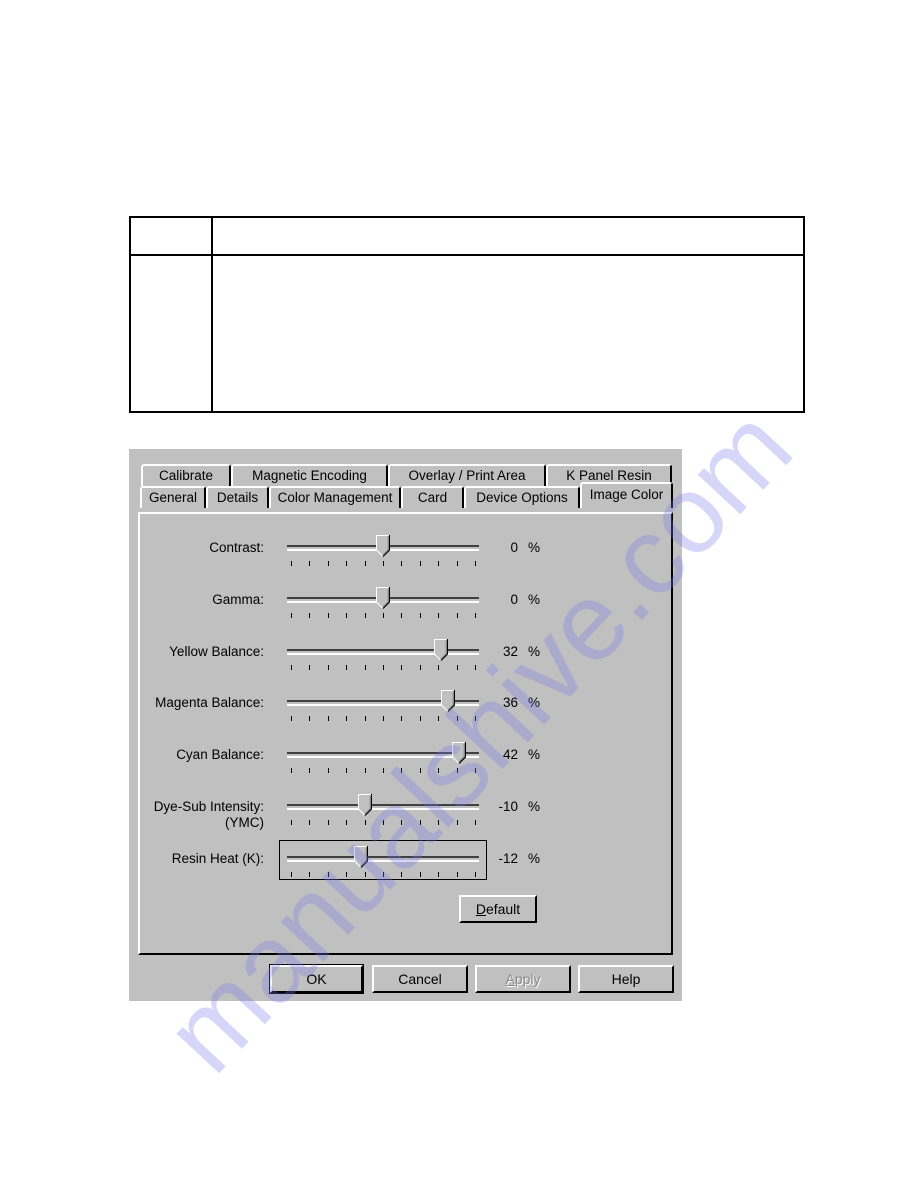  I want to click on slider-value: -12, so click(508, 858).